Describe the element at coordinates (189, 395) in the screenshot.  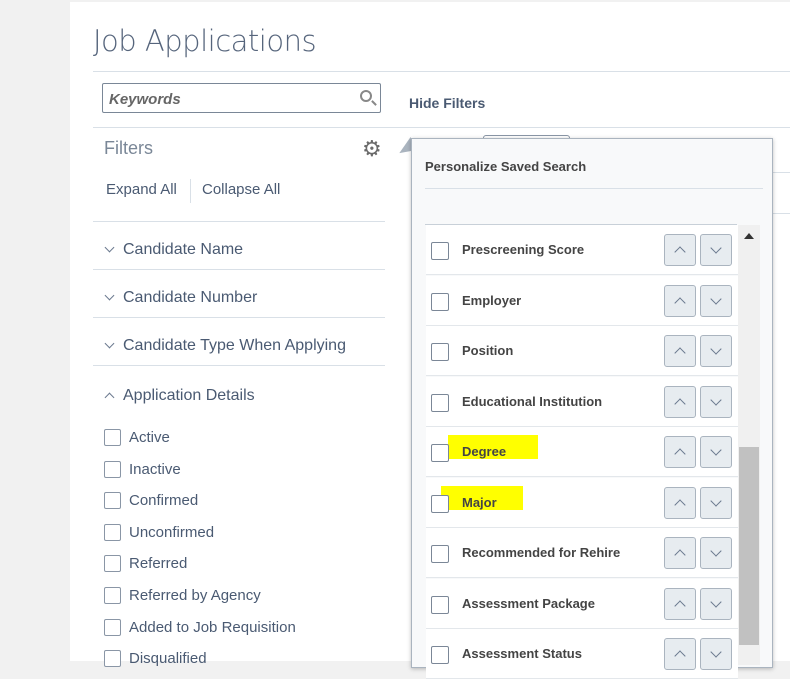
I see `section-label: Application Details` at that location.